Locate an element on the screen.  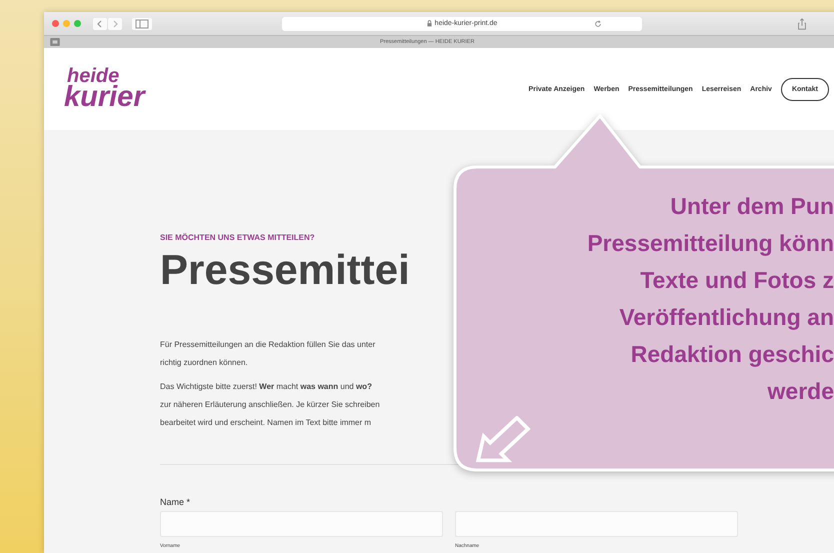
callout-text-line: werde is located at coordinates (801, 391).